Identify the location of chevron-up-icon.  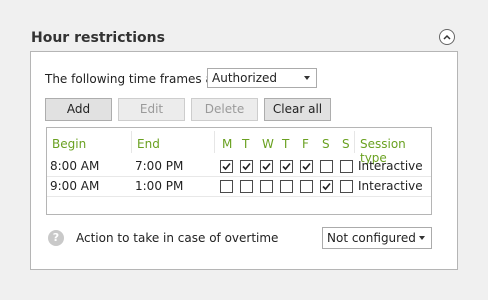
(447, 37).